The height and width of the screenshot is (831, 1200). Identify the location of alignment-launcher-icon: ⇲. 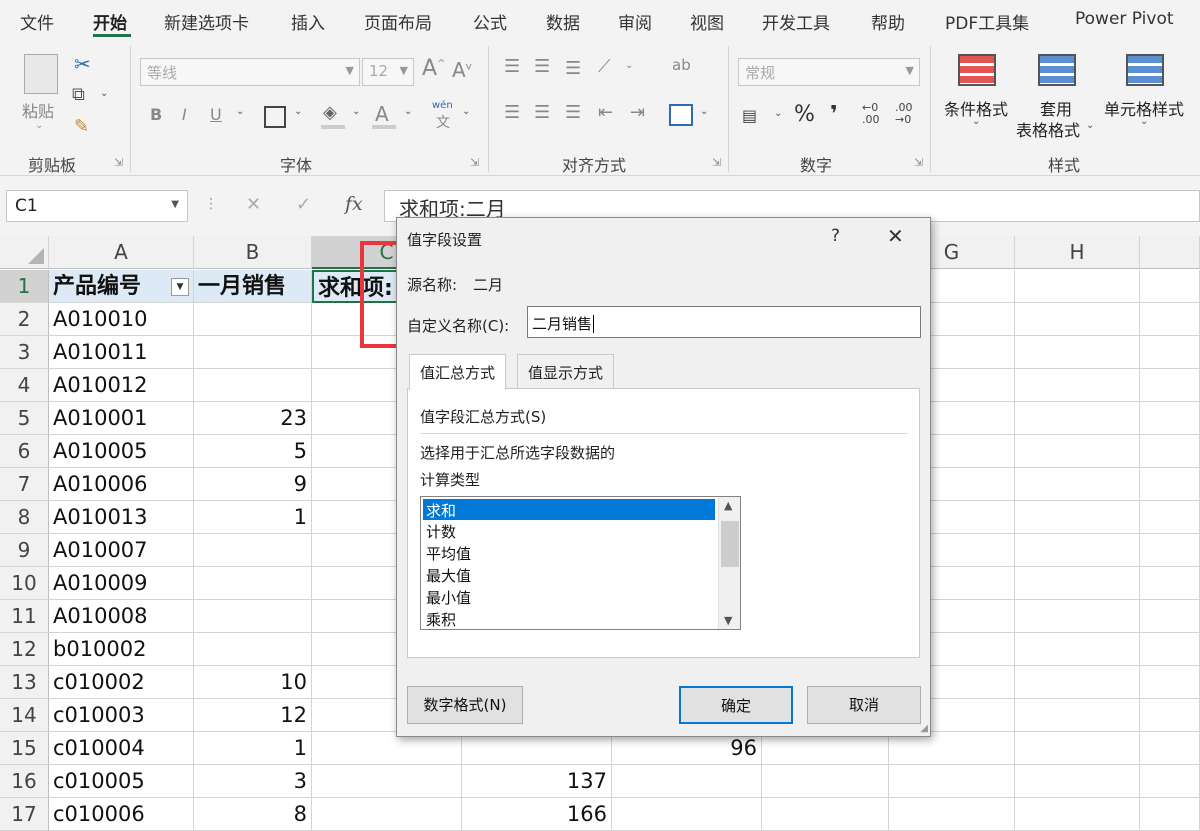
(716, 162).